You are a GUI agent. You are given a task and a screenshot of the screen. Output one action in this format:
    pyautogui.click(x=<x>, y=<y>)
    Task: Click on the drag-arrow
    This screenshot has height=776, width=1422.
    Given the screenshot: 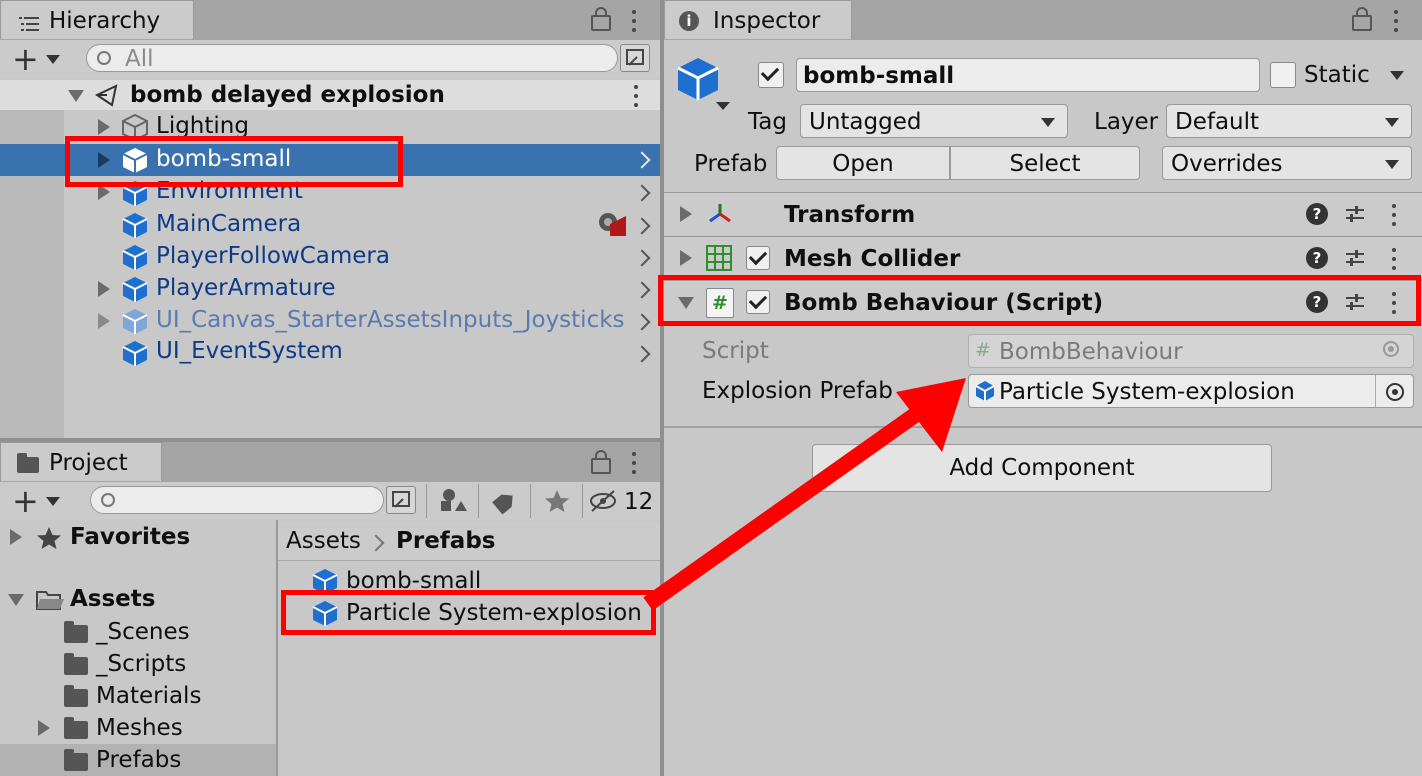 What is the action you would take?
    pyautogui.click(x=804, y=494)
    